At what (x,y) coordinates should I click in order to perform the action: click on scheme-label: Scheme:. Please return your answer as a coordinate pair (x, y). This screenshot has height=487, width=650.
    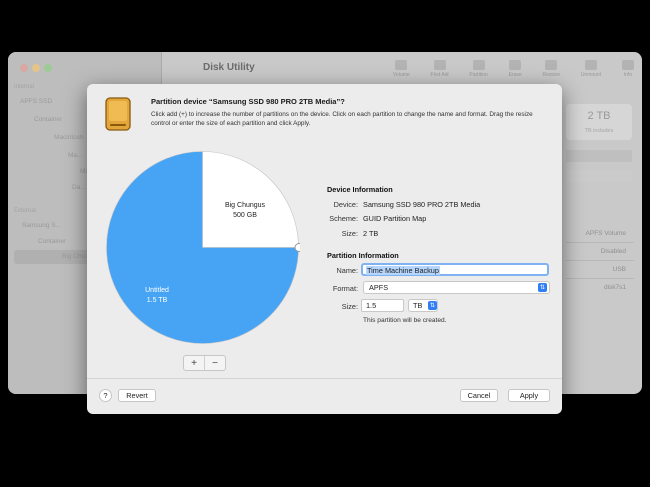
    Looking at the image, I should click on (343, 218).